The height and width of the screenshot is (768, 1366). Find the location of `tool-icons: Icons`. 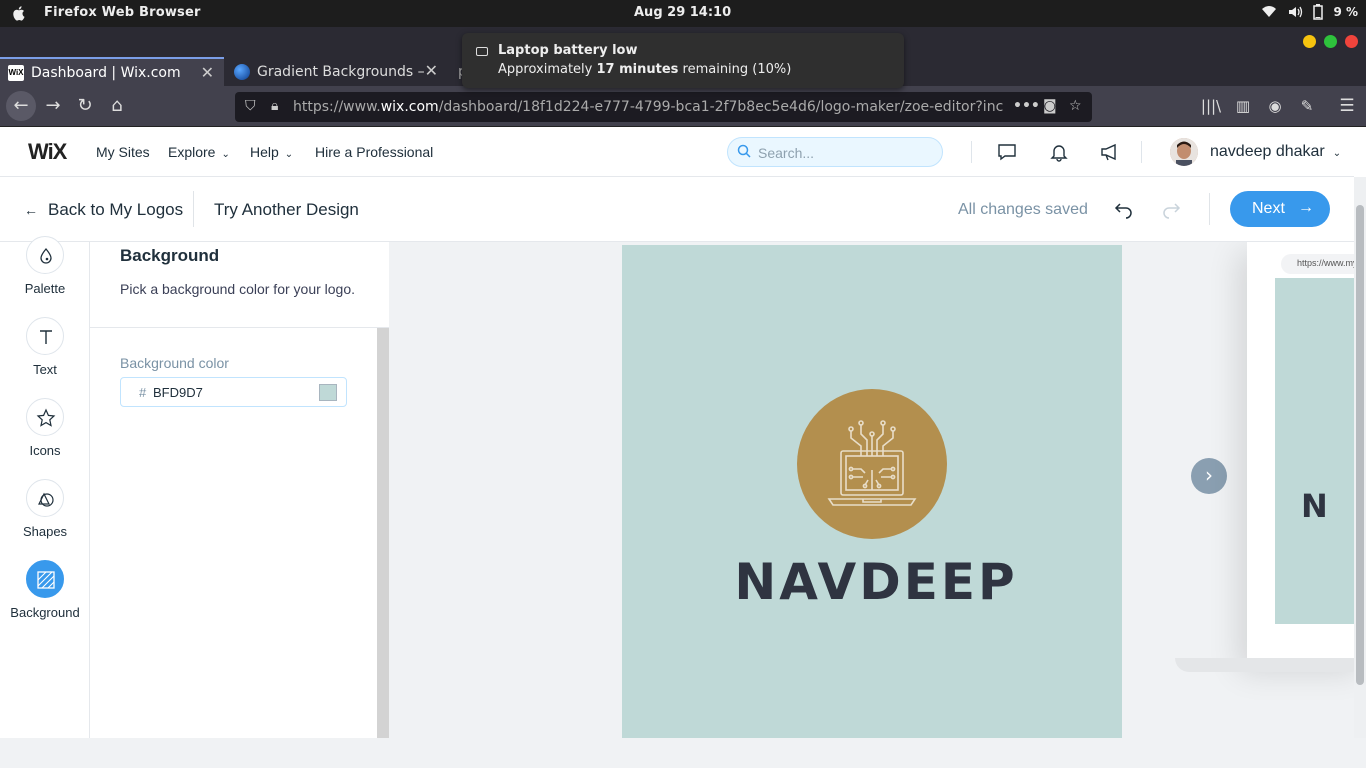

tool-icons: Icons is located at coordinates (45, 428).